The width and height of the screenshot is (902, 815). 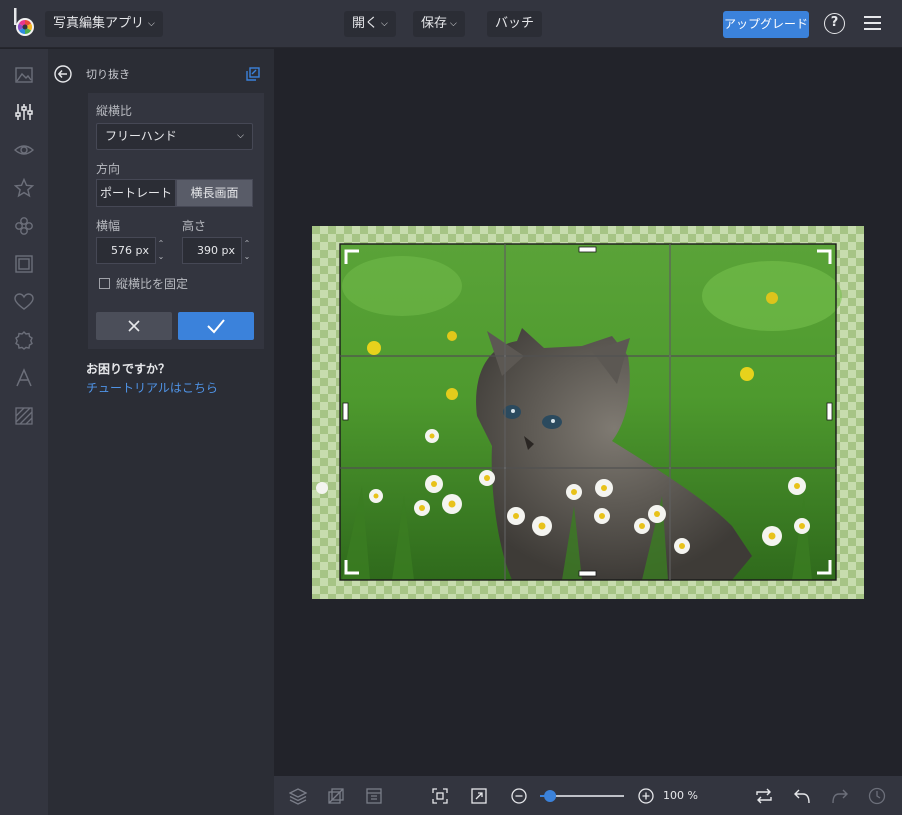 I want to click on flower-icon, so click(x=24, y=226).